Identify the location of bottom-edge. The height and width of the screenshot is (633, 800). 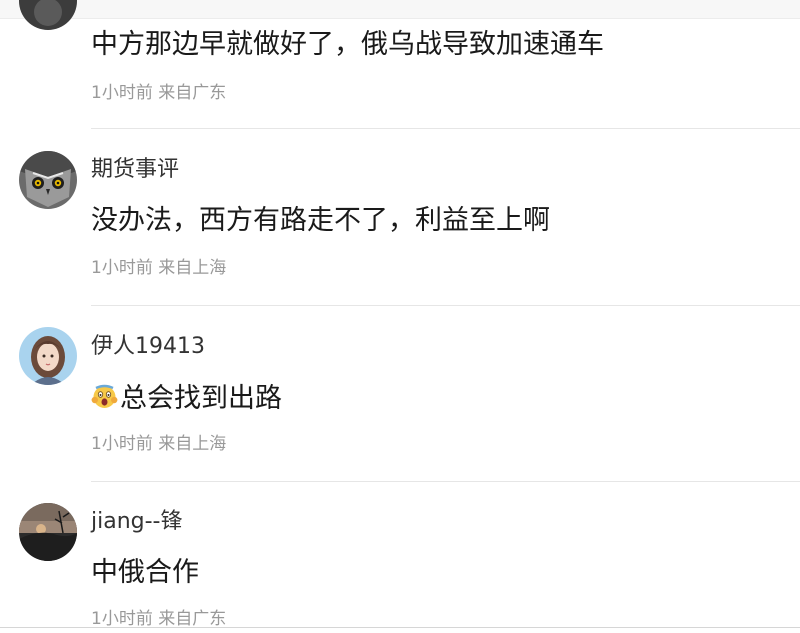
(400, 627).